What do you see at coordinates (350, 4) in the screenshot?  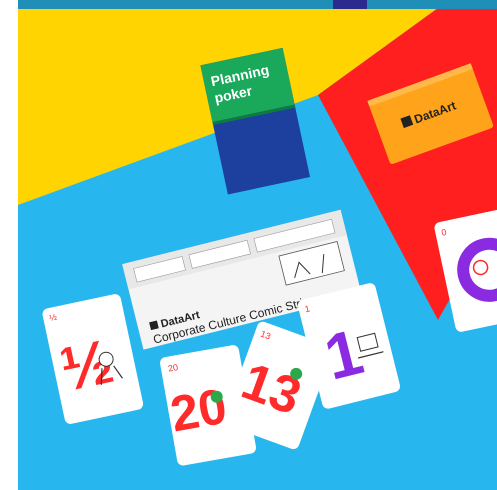 I see `top-object` at bounding box center [350, 4].